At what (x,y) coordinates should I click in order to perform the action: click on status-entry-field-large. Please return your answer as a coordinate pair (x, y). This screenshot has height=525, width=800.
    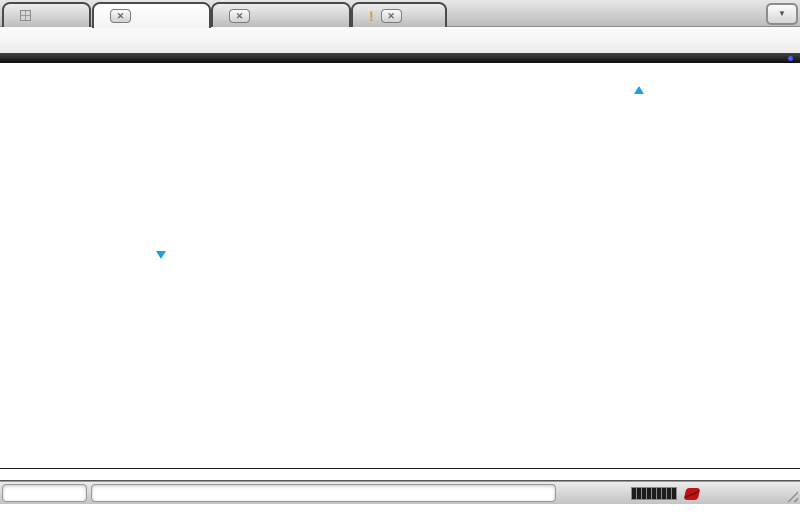
    Looking at the image, I should click on (323, 493).